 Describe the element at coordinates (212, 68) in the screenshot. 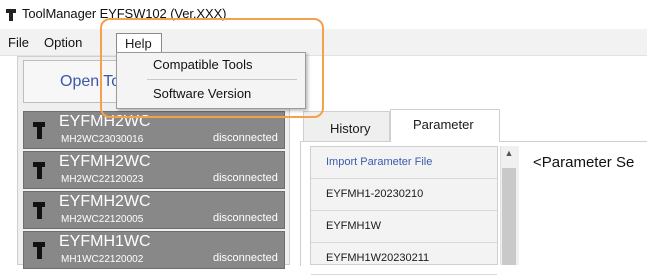

I see `highlight-callout` at that location.